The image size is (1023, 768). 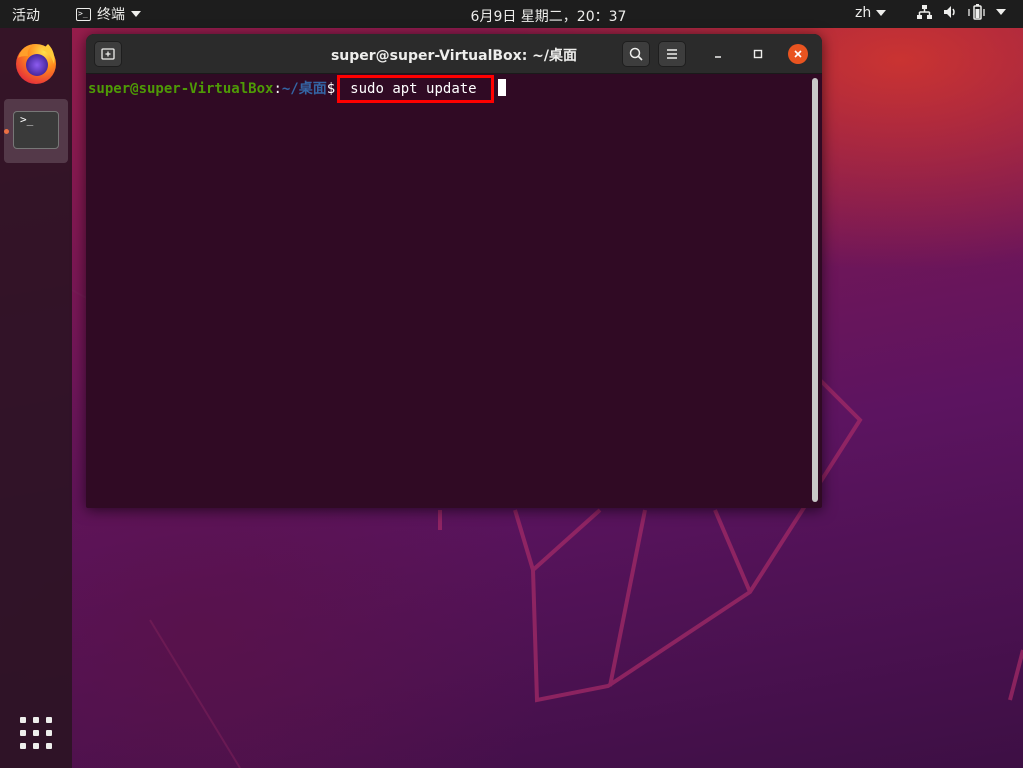 I want to click on prompt-user: super@super-VirtualBox, so click(x=181, y=89).